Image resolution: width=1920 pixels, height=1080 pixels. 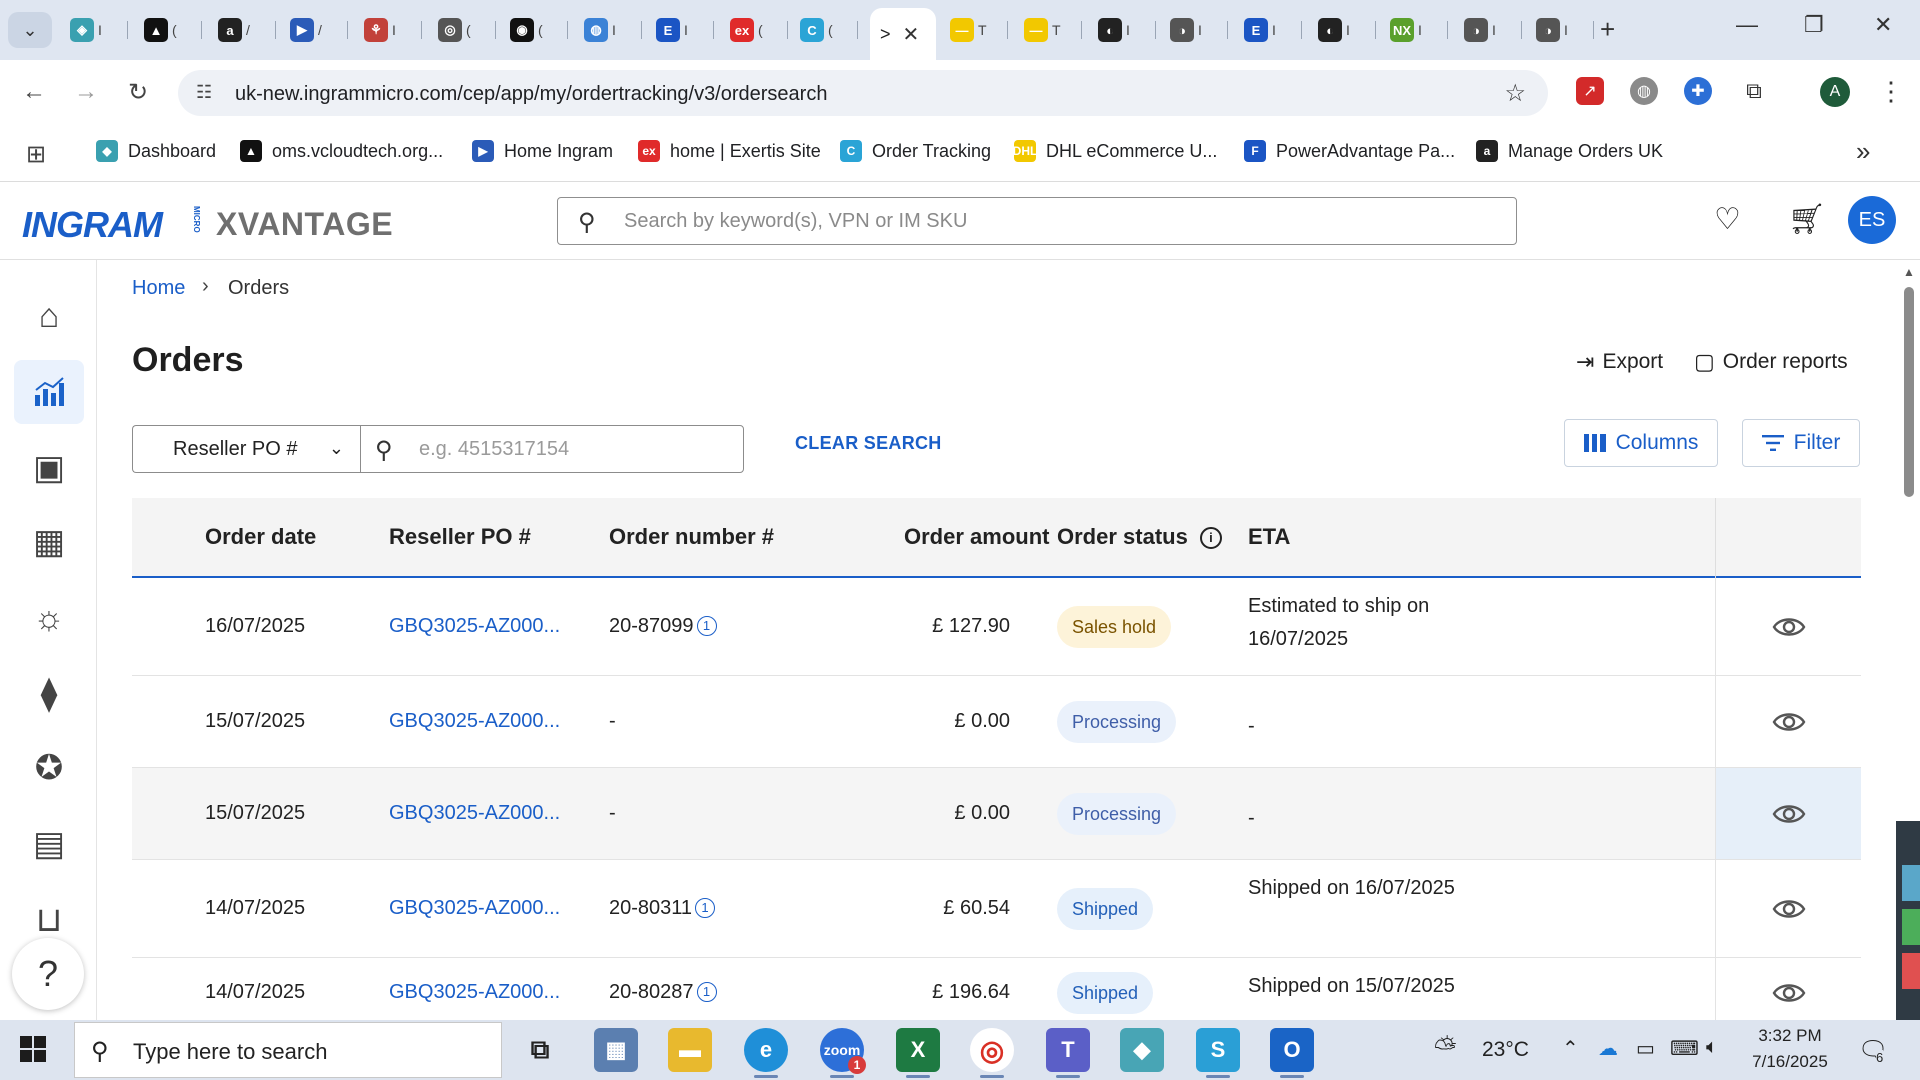 I want to click on tab-search-chevron-icon: ⌄, so click(x=30, y=30).